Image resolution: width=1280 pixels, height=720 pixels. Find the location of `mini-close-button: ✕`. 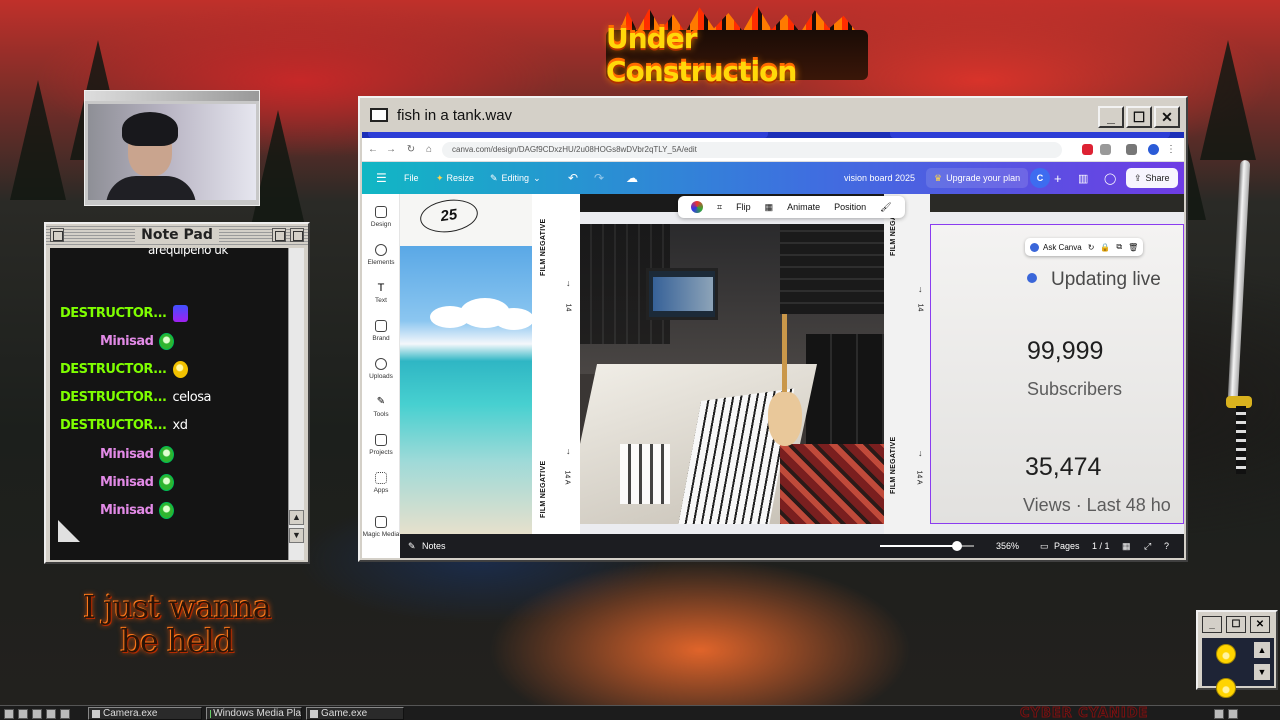

mini-close-button: ✕ is located at coordinates (1260, 624).